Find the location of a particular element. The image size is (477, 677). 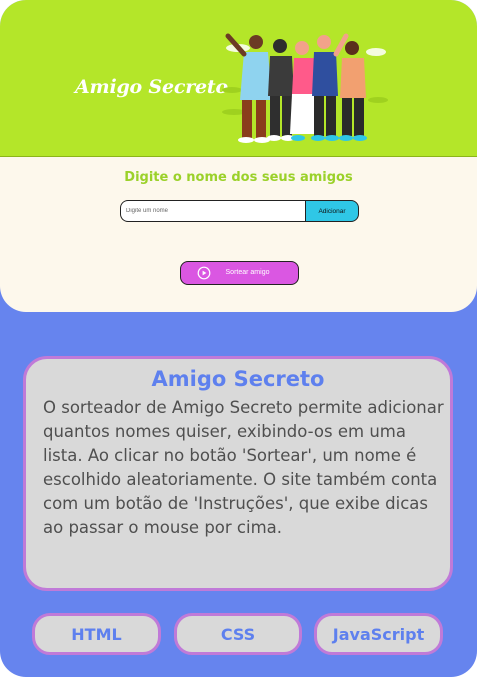

draw-friend-button: Sortear amigo is located at coordinates (239, 273).